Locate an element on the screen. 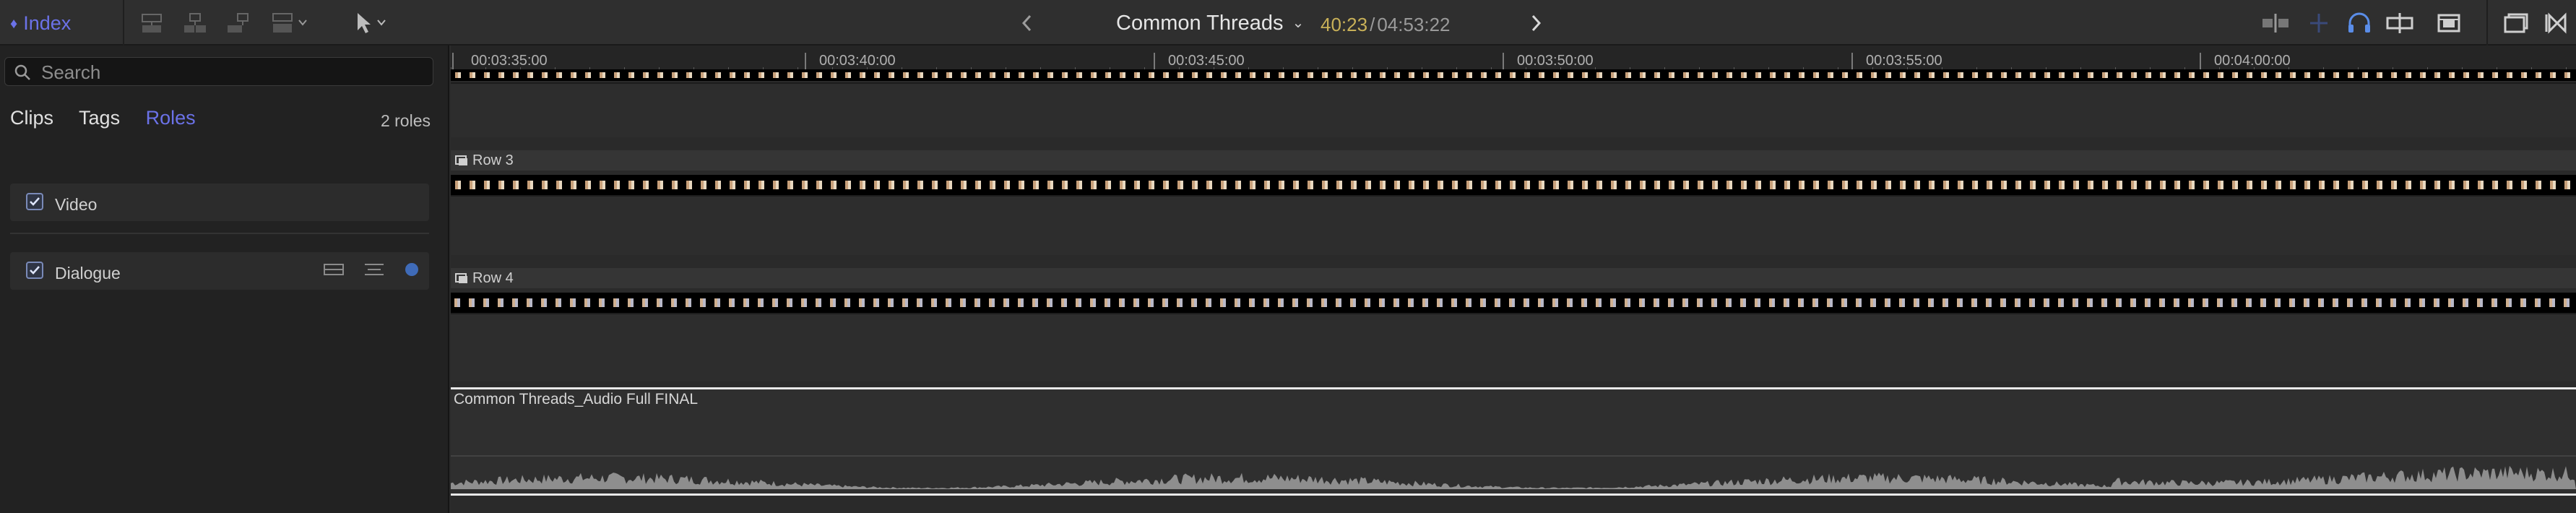  audio-skimming-icon is located at coordinates (2319, 23).